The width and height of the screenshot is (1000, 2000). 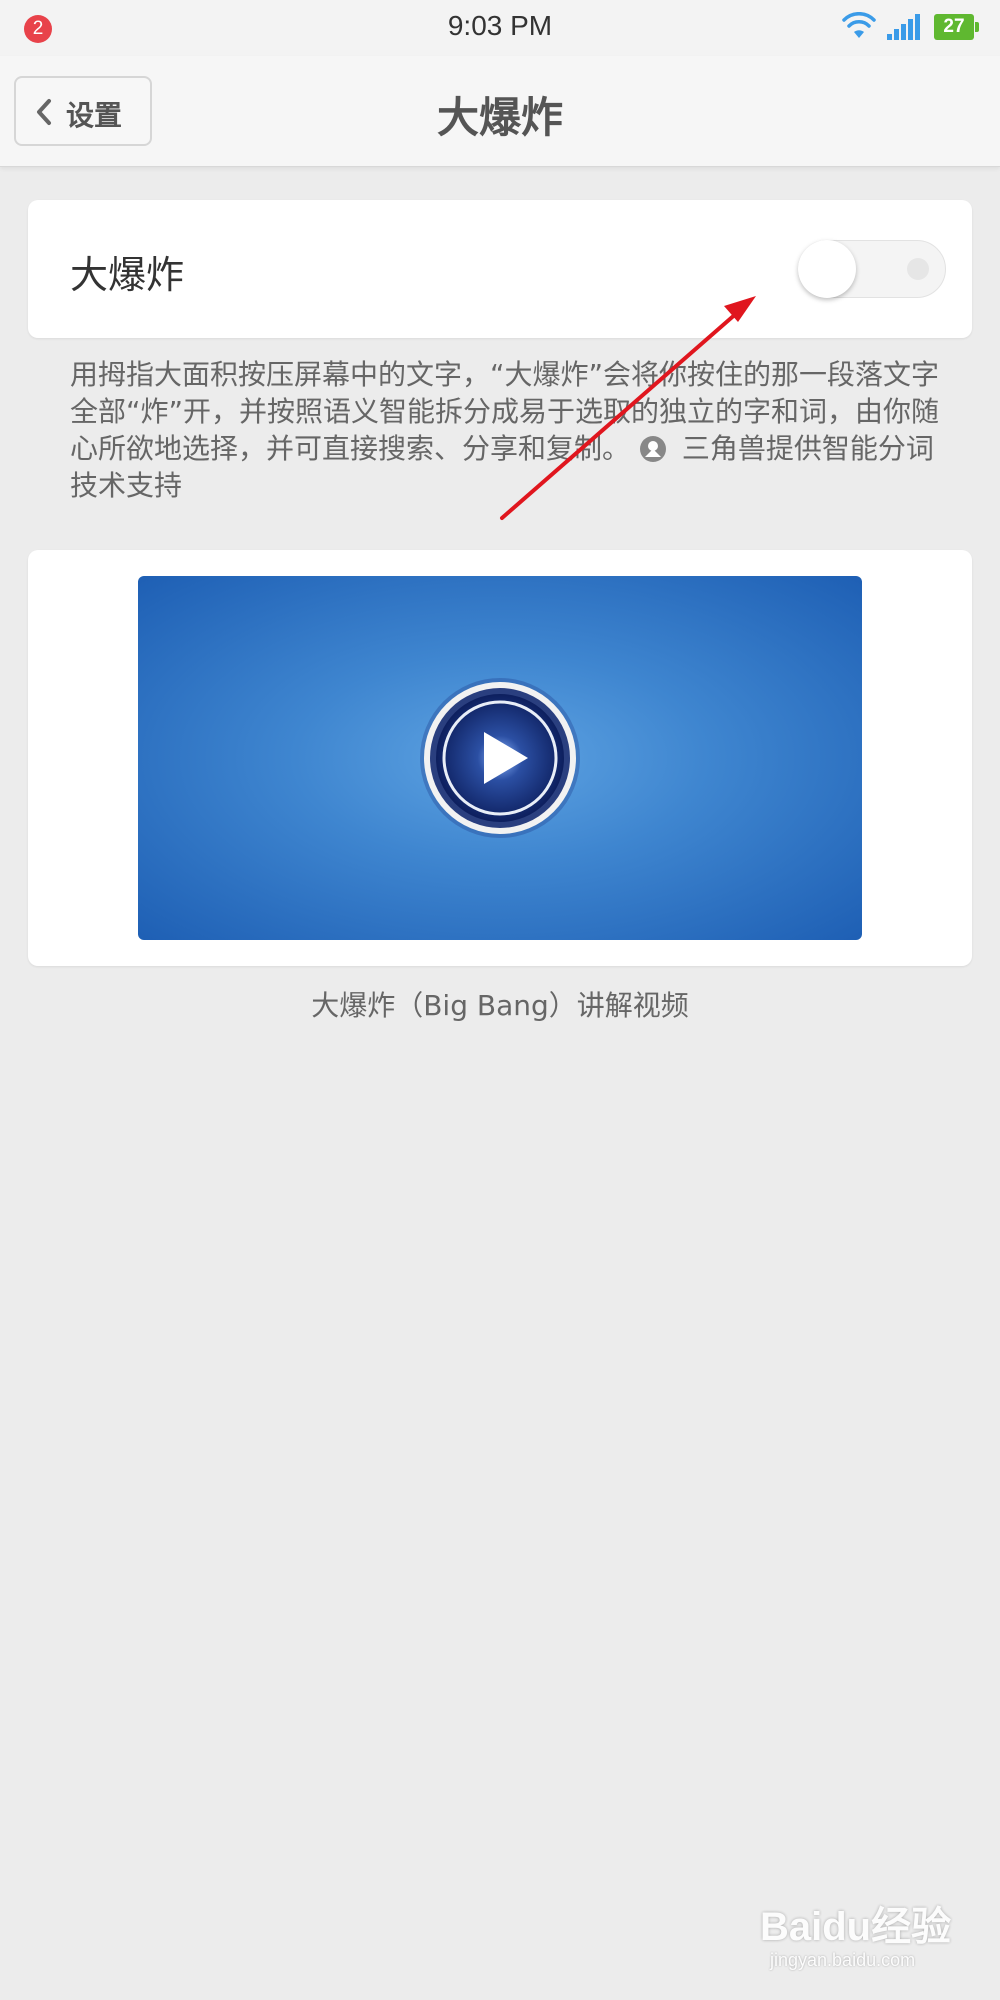 What do you see at coordinates (500, 1005) in the screenshot?
I see `video-caption: 大爆炸（Big Bang）讲解视频` at bounding box center [500, 1005].